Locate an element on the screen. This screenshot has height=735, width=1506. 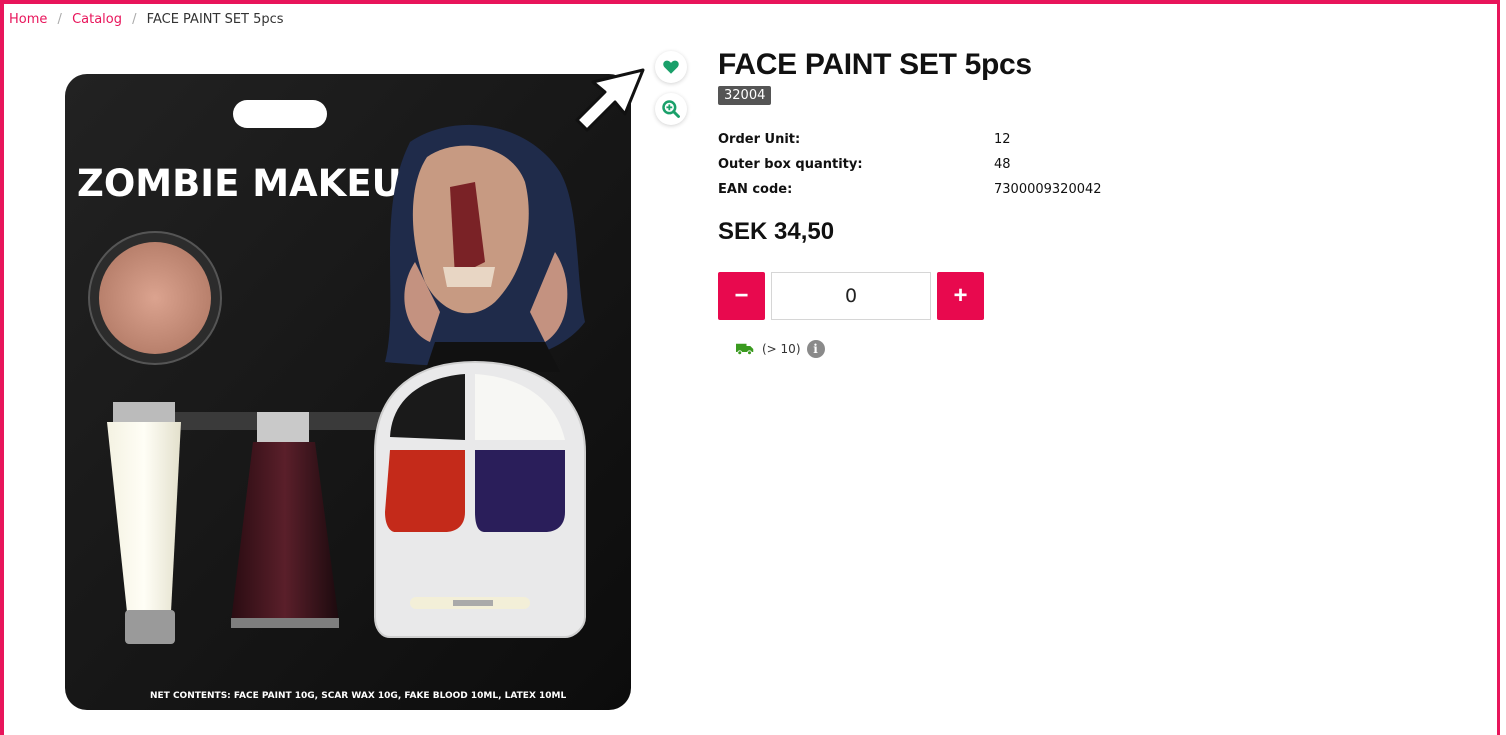
breadcrumb-catalog: Catalog is located at coordinates (97, 19).